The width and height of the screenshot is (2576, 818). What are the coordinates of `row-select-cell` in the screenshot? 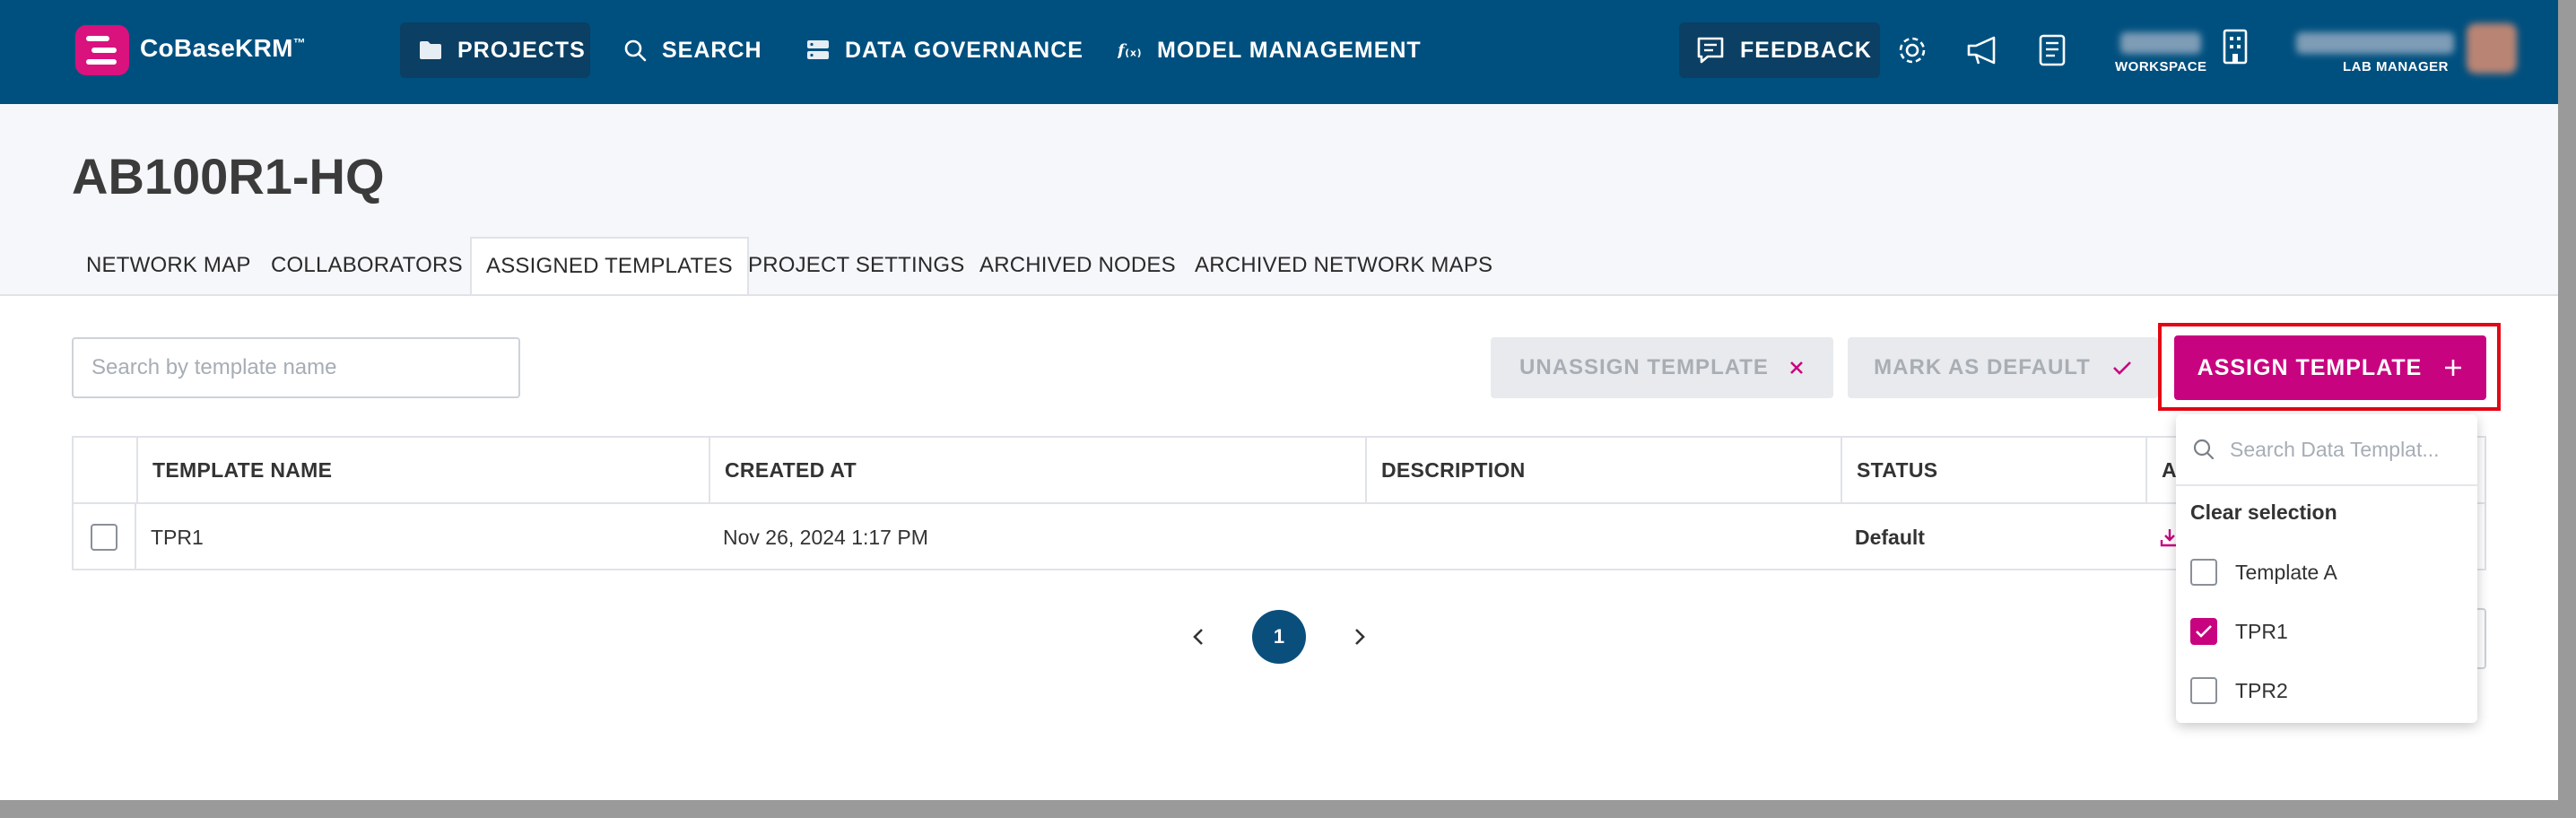 It's located at (105, 537).